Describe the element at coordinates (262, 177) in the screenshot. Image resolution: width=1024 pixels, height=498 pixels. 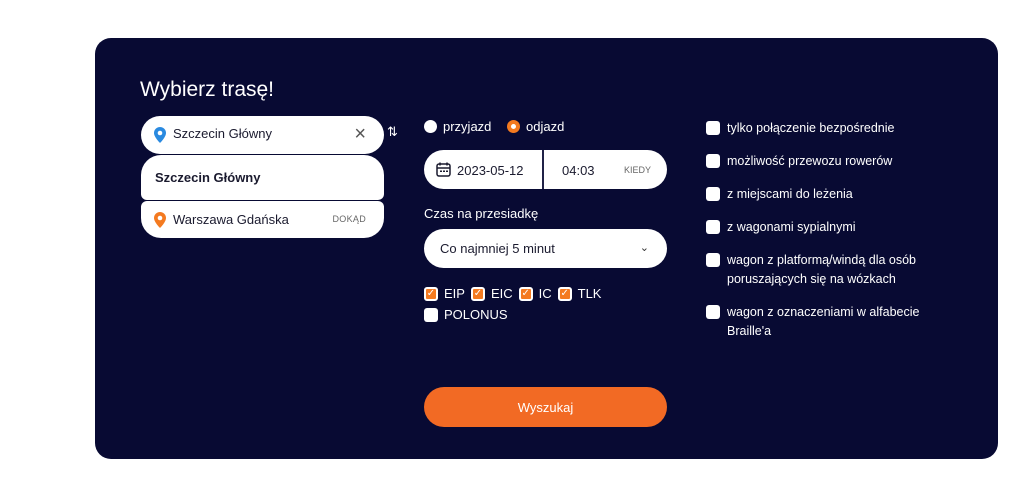
I see `station-suggestion-item: Szczecin Główny` at that location.